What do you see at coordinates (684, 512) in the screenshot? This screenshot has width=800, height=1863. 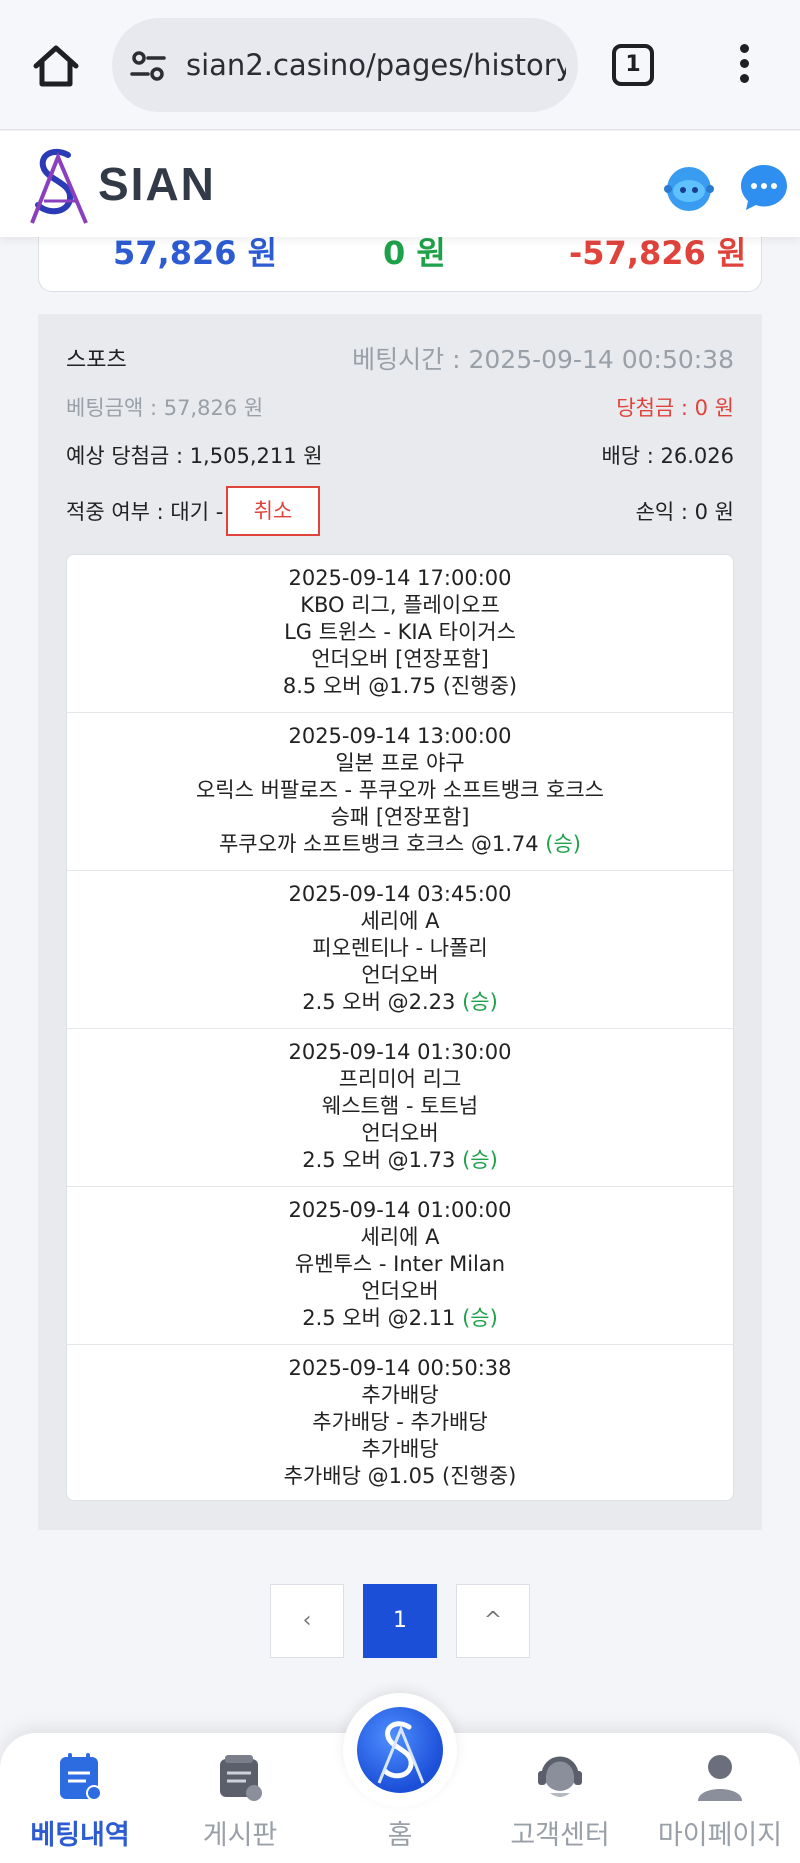 I see `profit-loss: 손익 : 0 원` at bounding box center [684, 512].